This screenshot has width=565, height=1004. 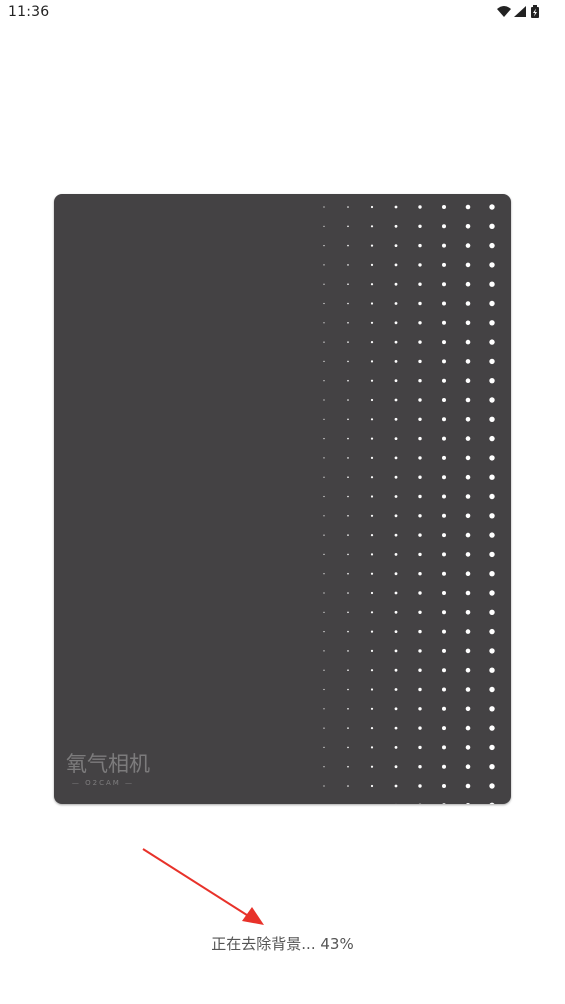 I want to click on battery-charging-icon, so click(x=535, y=11).